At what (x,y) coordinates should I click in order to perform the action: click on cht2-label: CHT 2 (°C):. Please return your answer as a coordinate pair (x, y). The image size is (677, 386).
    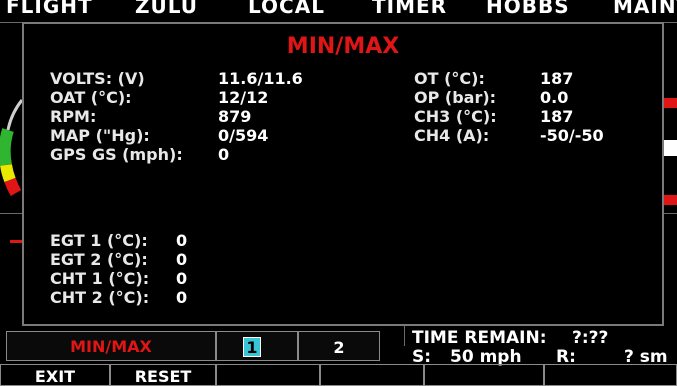
    Looking at the image, I should click on (100, 297).